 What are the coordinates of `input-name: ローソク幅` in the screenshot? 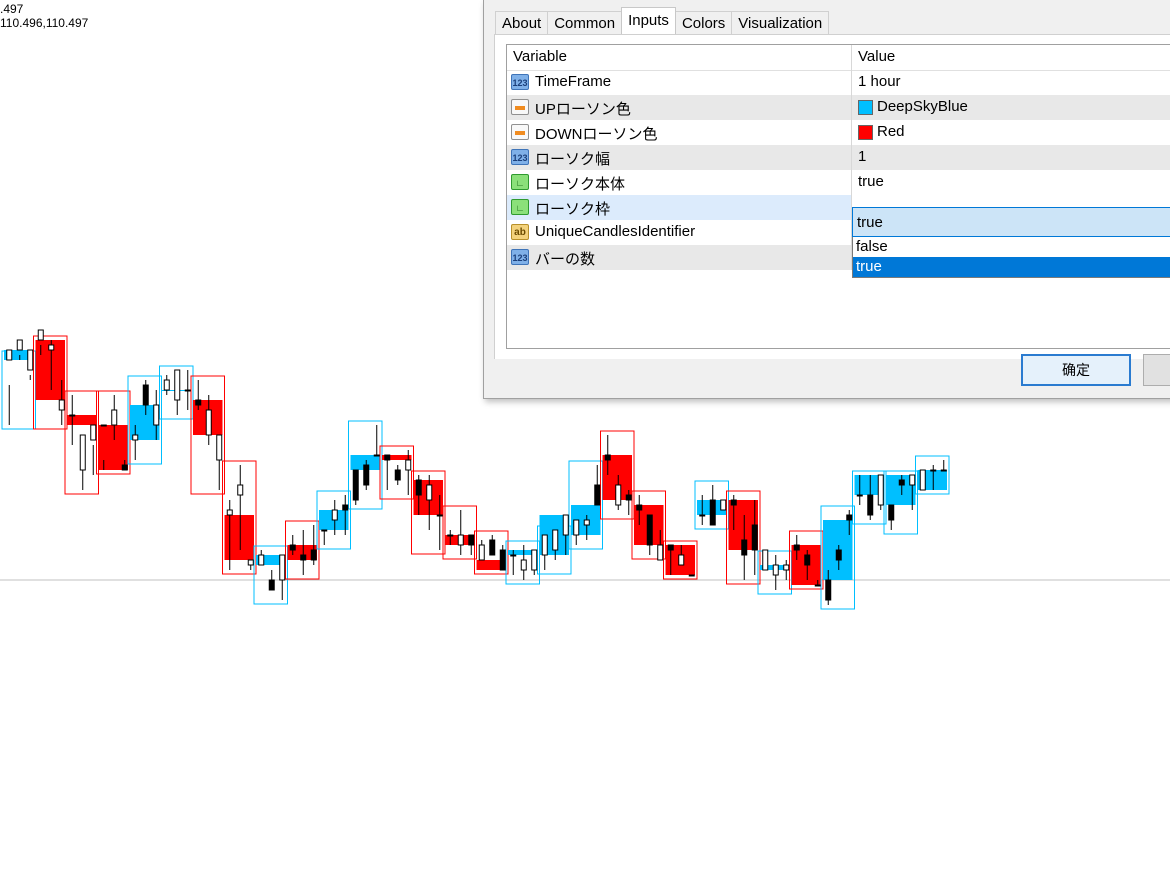 It's located at (573, 159).